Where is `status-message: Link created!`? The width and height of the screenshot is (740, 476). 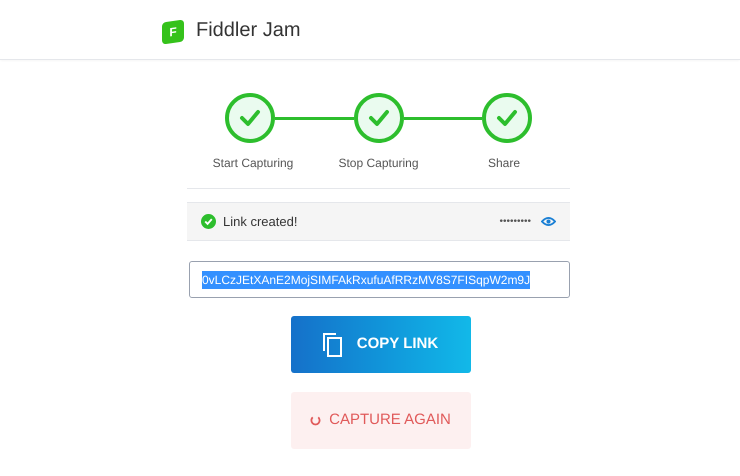 status-message: Link created! is located at coordinates (260, 221).